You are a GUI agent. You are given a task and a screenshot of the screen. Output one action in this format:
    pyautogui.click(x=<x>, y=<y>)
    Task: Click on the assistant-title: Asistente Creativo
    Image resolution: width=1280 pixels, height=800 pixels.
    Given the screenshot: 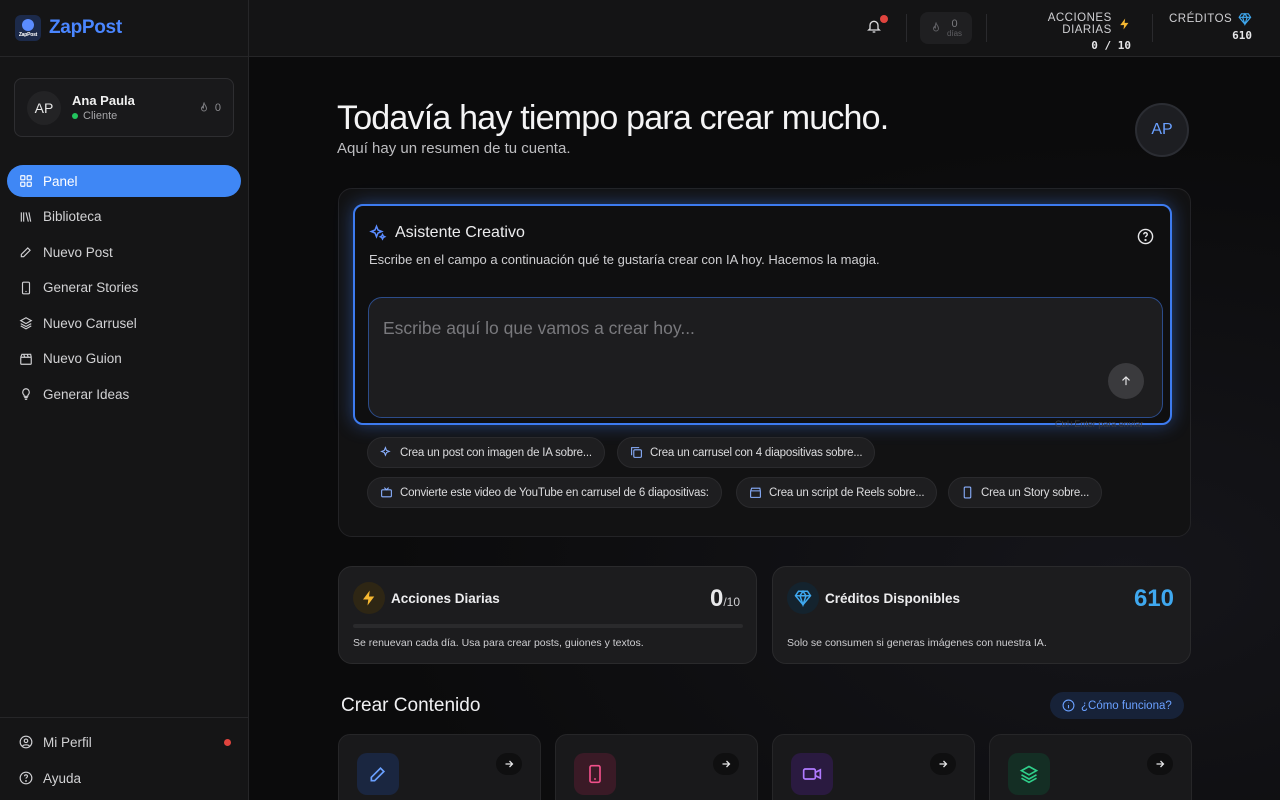 What is the action you would take?
    pyautogui.click(x=447, y=233)
    